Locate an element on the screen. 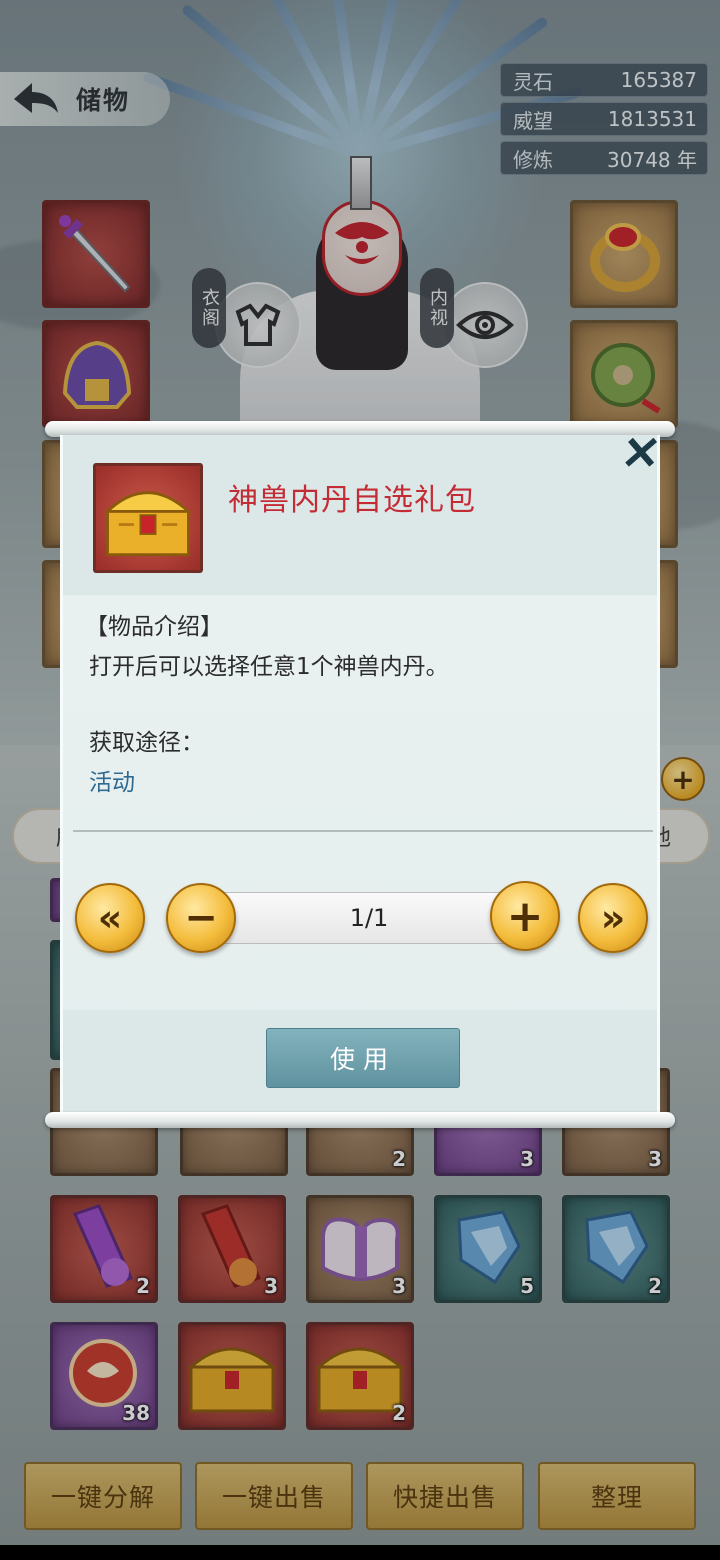 The image size is (720, 1560). scroll-rod-bottom is located at coordinates (360, 1120).